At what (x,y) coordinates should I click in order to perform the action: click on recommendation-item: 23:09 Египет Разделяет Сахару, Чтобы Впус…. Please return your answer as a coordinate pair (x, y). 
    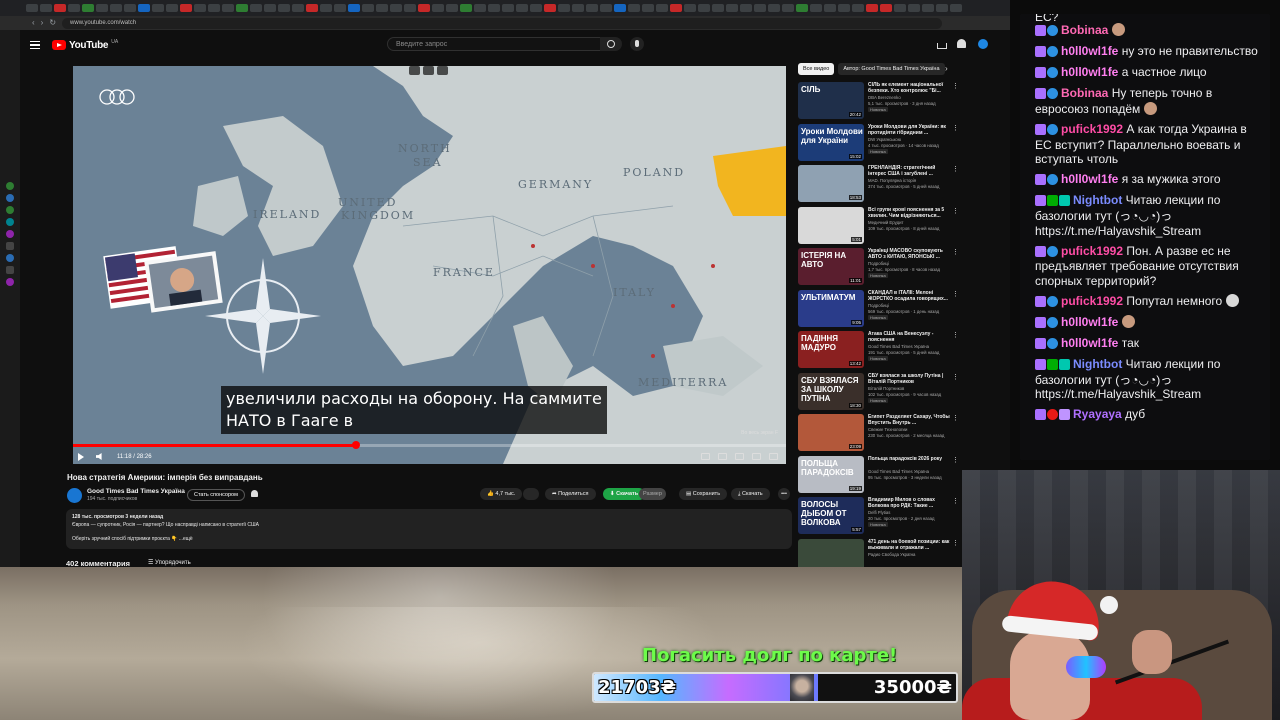
    Looking at the image, I should click on (880, 435).